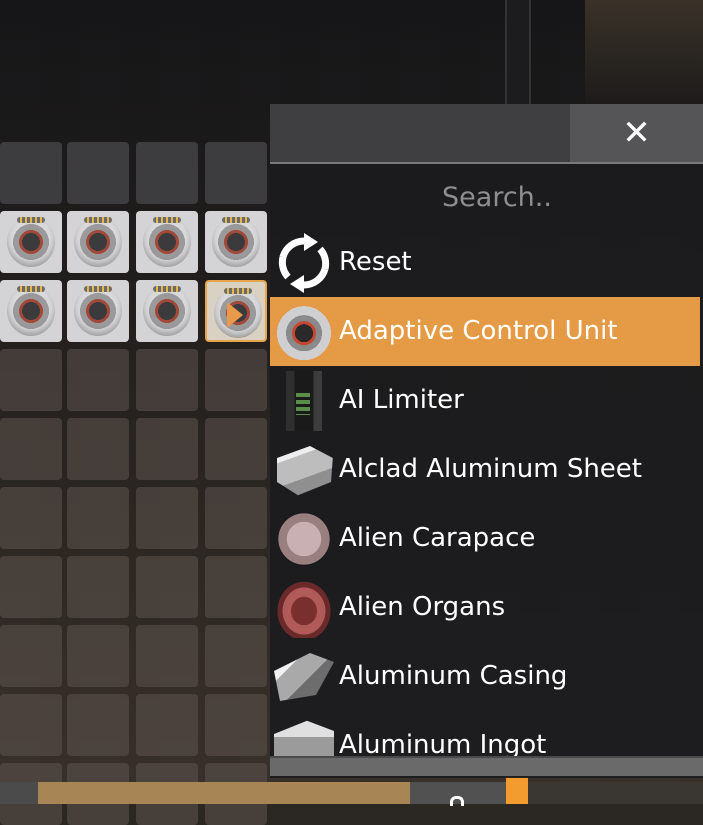 Image resolution: width=703 pixels, height=825 pixels. I want to click on bottom-accent-tab, so click(517, 790).